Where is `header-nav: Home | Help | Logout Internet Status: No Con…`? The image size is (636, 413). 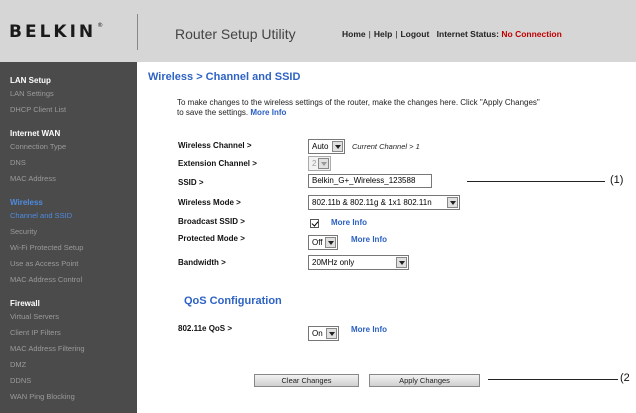 header-nav: Home | Help | Logout Internet Status: No Con… is located at coordinates (452, 34).